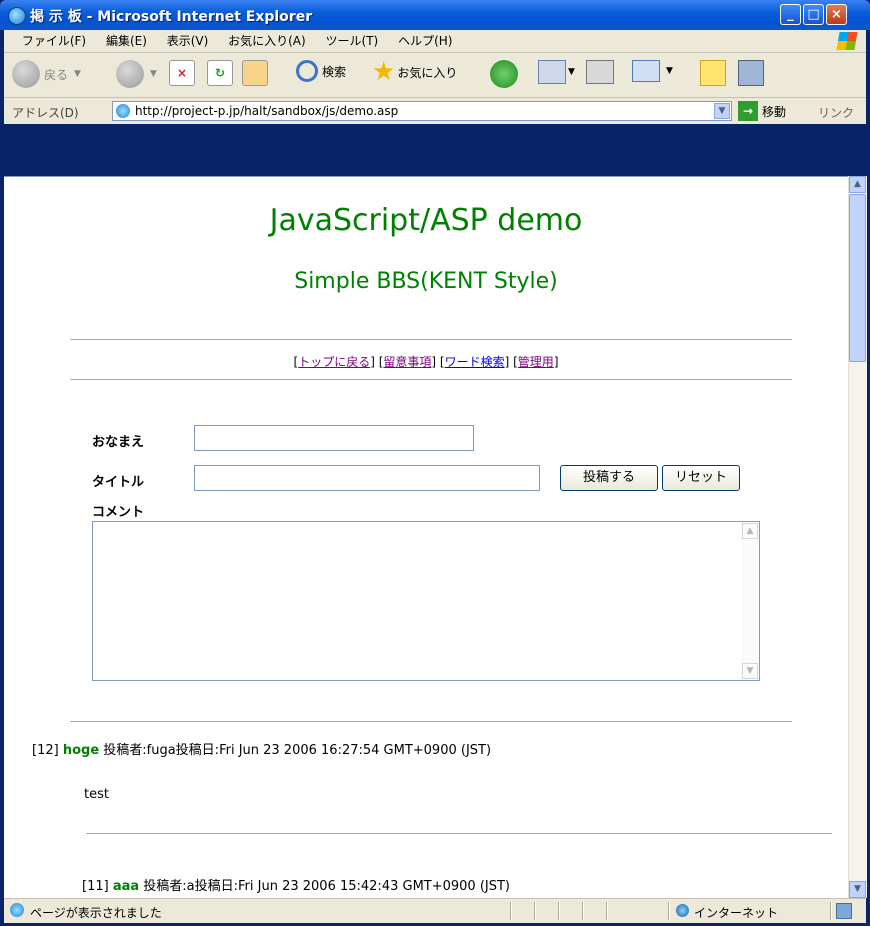 This screenshot has width=870, height=926. What do you see at coordinates (171, 17) in the screenshot?
I see `window-title: 掲 示 板 - Microsoft Internet Explorer` at bounding box center [171, 17].